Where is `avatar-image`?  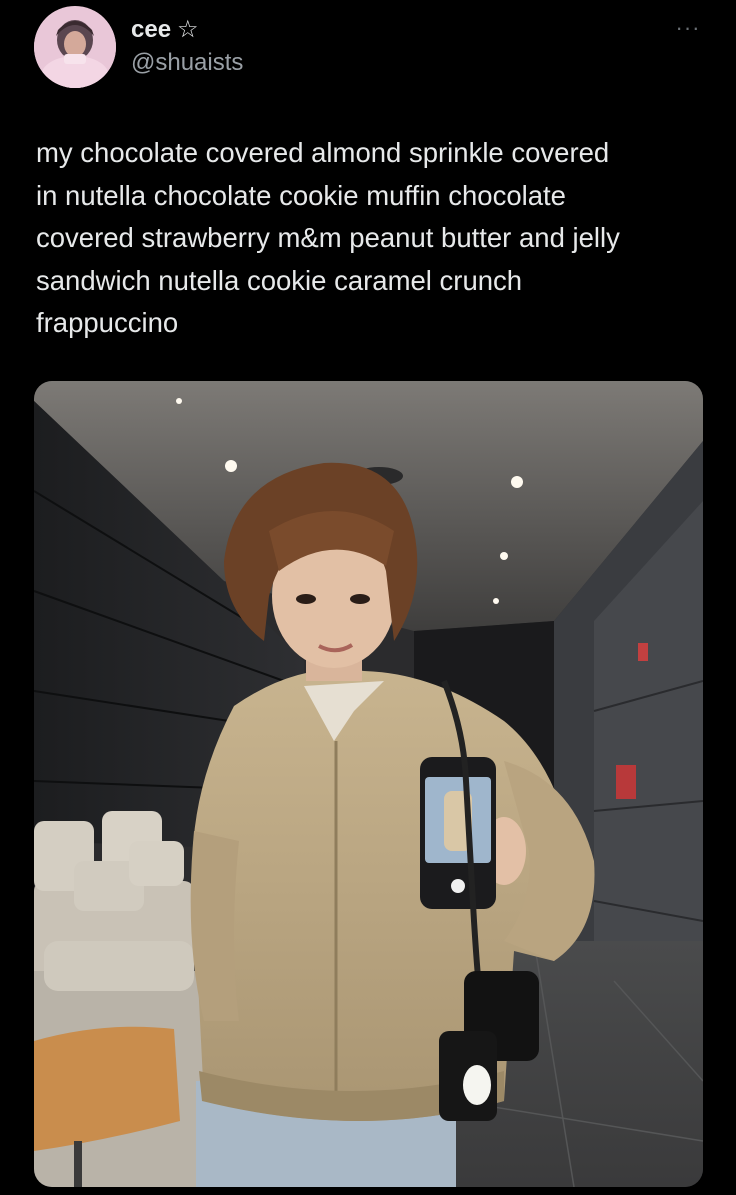 avatar-image is located at coordinates (75, 47).